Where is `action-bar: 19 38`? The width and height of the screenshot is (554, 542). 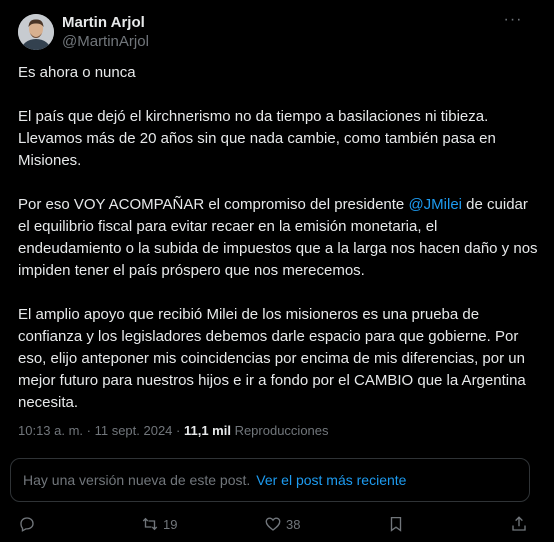 action-bar: 19 38 is located at coordinates (273, 524).